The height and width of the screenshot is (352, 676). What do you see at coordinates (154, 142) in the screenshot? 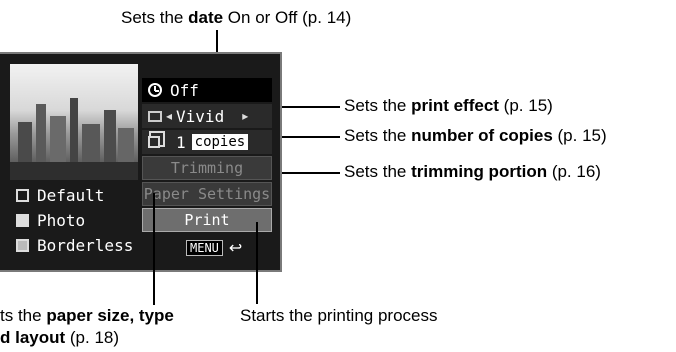
I see `copies-icon` at bounding box center [154, 142].